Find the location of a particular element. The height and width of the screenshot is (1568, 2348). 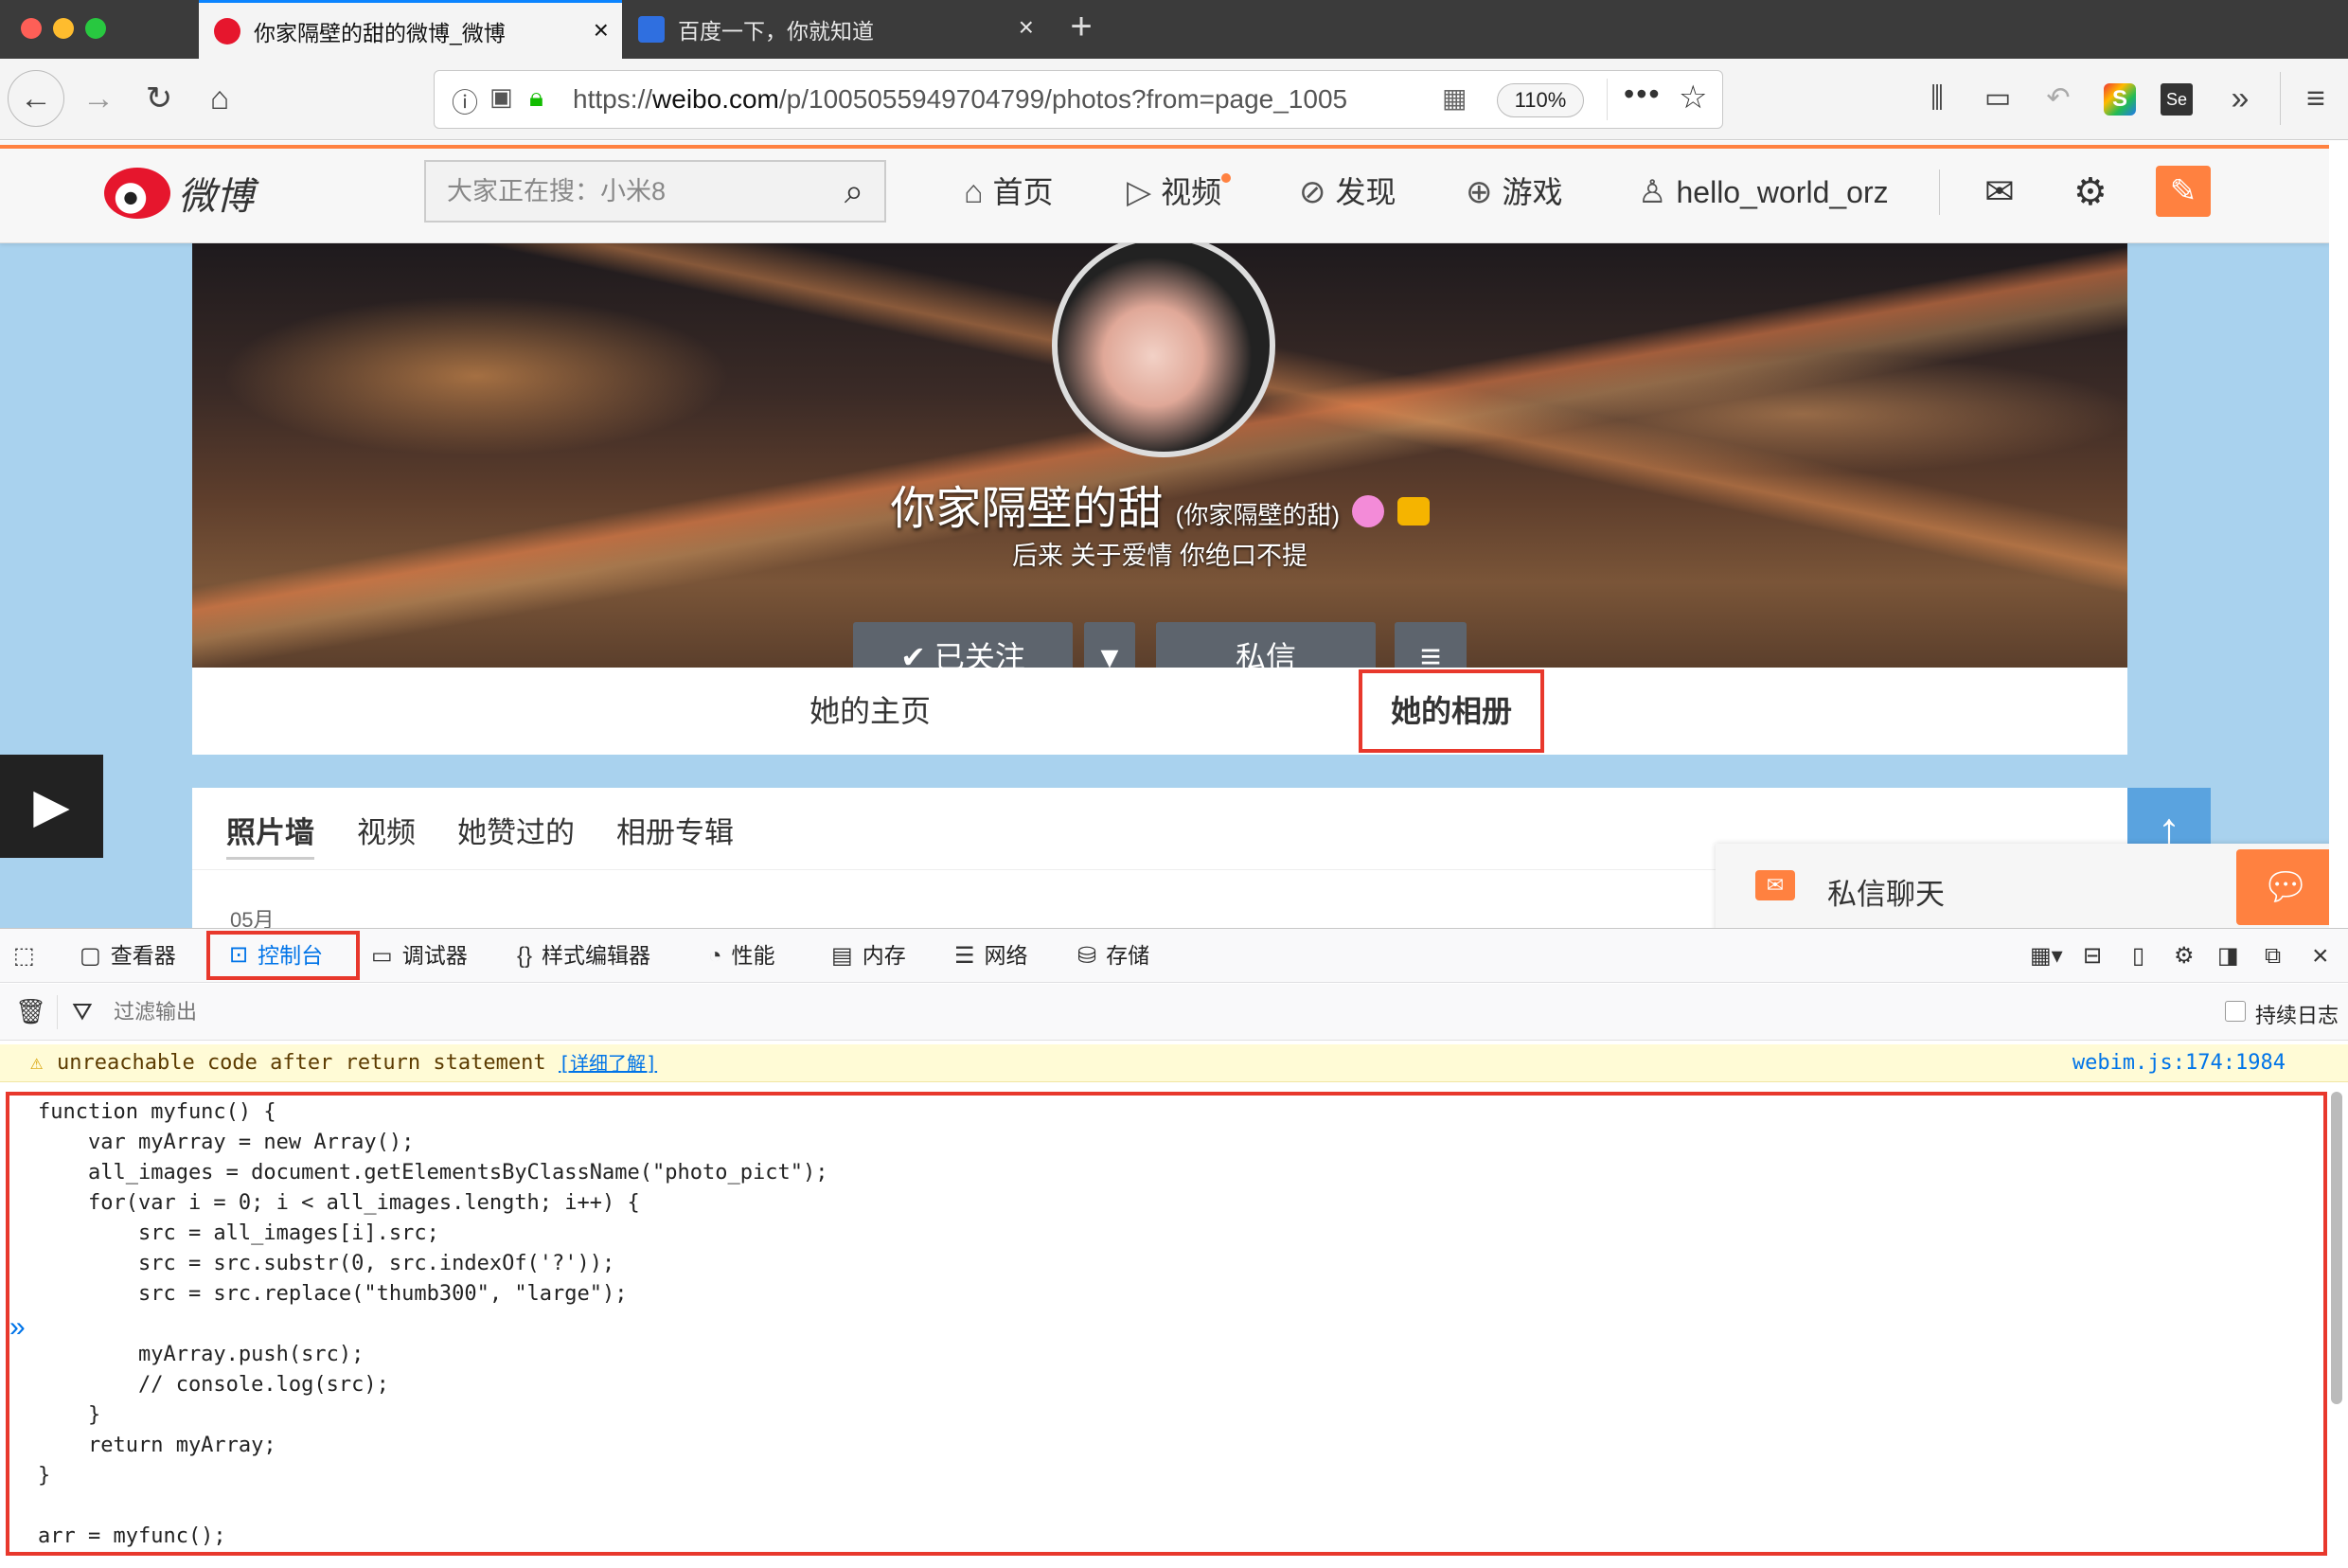

back-button: ← is located at coordinates (36, 98).